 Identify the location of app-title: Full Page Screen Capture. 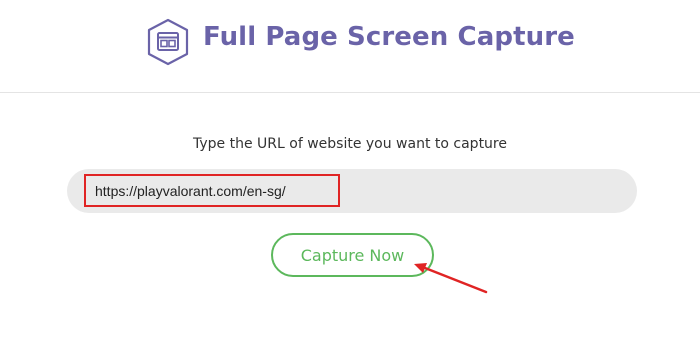
(389, 37).